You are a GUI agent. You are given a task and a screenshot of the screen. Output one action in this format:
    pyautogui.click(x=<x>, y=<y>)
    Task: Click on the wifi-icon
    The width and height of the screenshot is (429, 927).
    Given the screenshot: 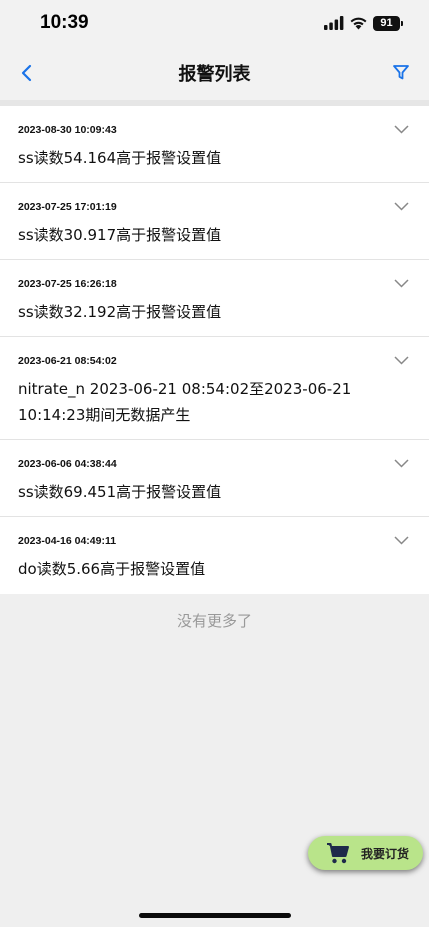 What is the action you would take?
    pyautogui.click(x=358, y=23)
    